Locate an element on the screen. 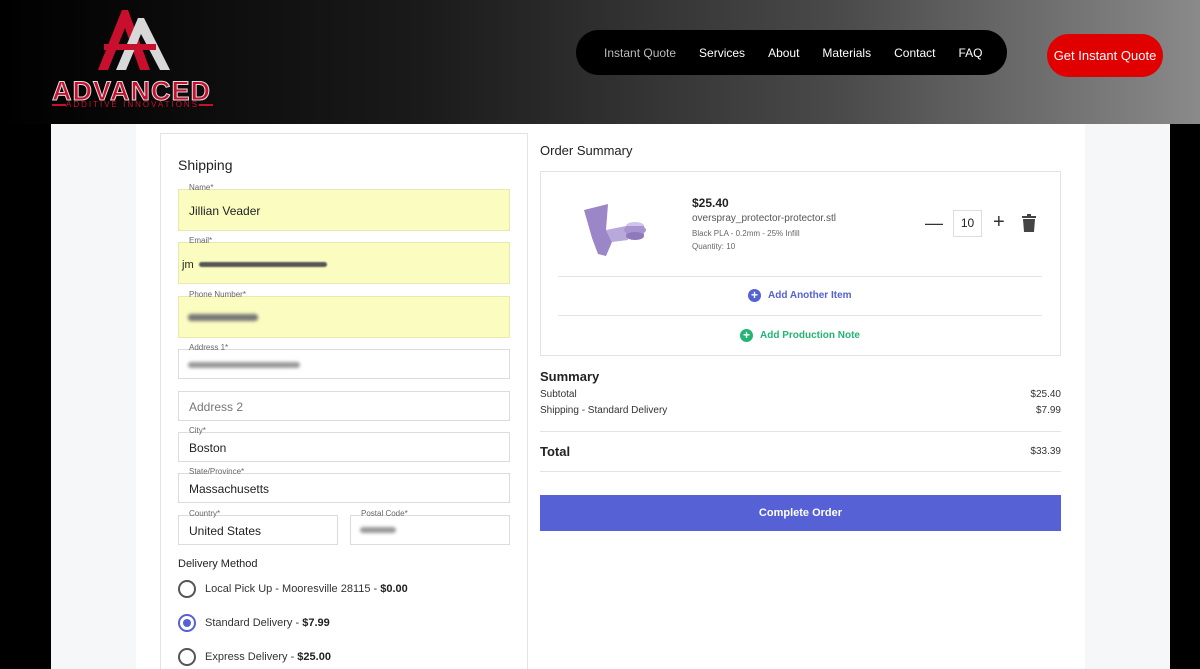 The image size is (1200, 669). total-value: $33.39 is located at coordinates (1045, 451).